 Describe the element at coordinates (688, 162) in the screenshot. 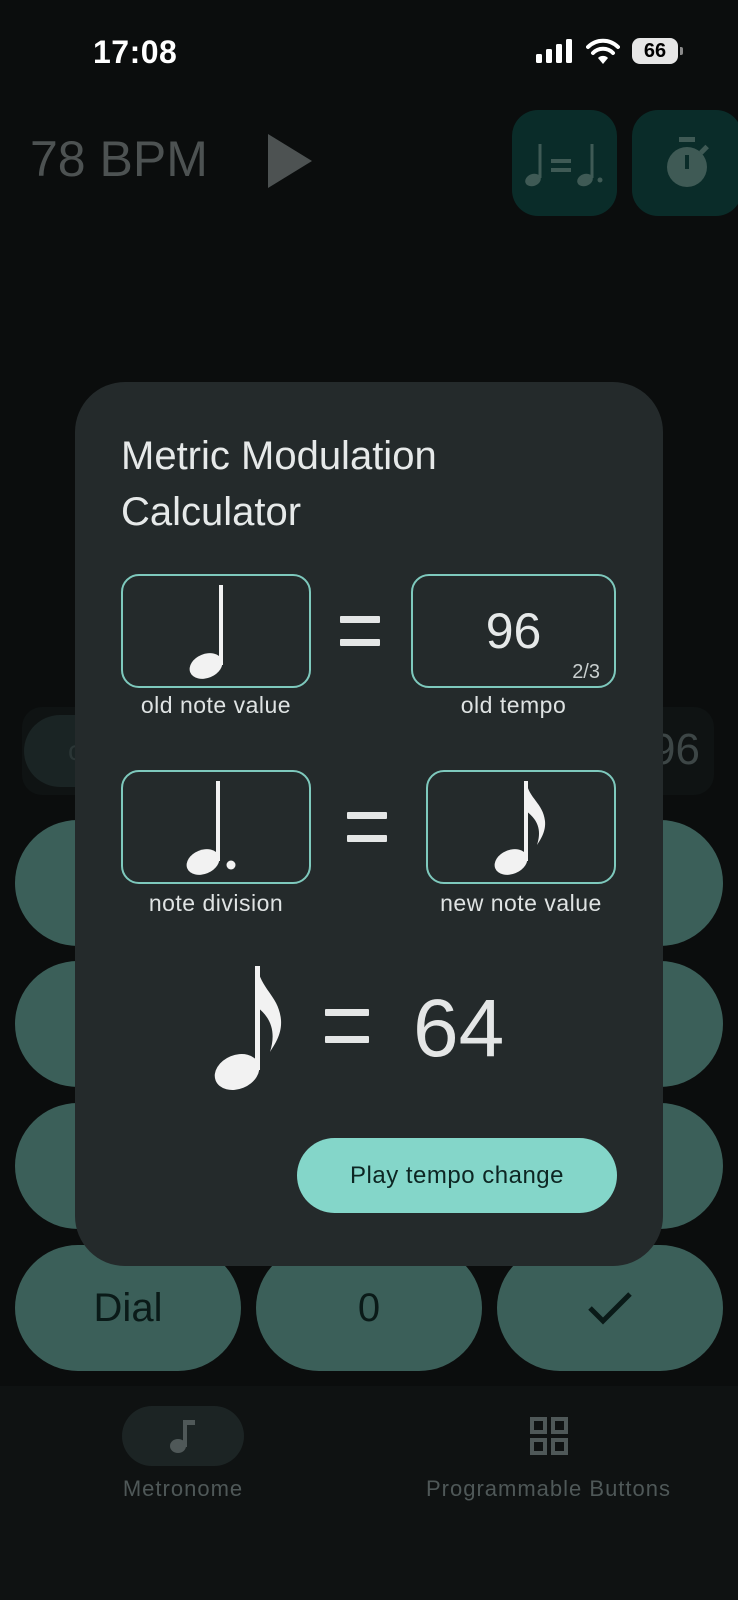

I see `stopwatch-icon` at that location.